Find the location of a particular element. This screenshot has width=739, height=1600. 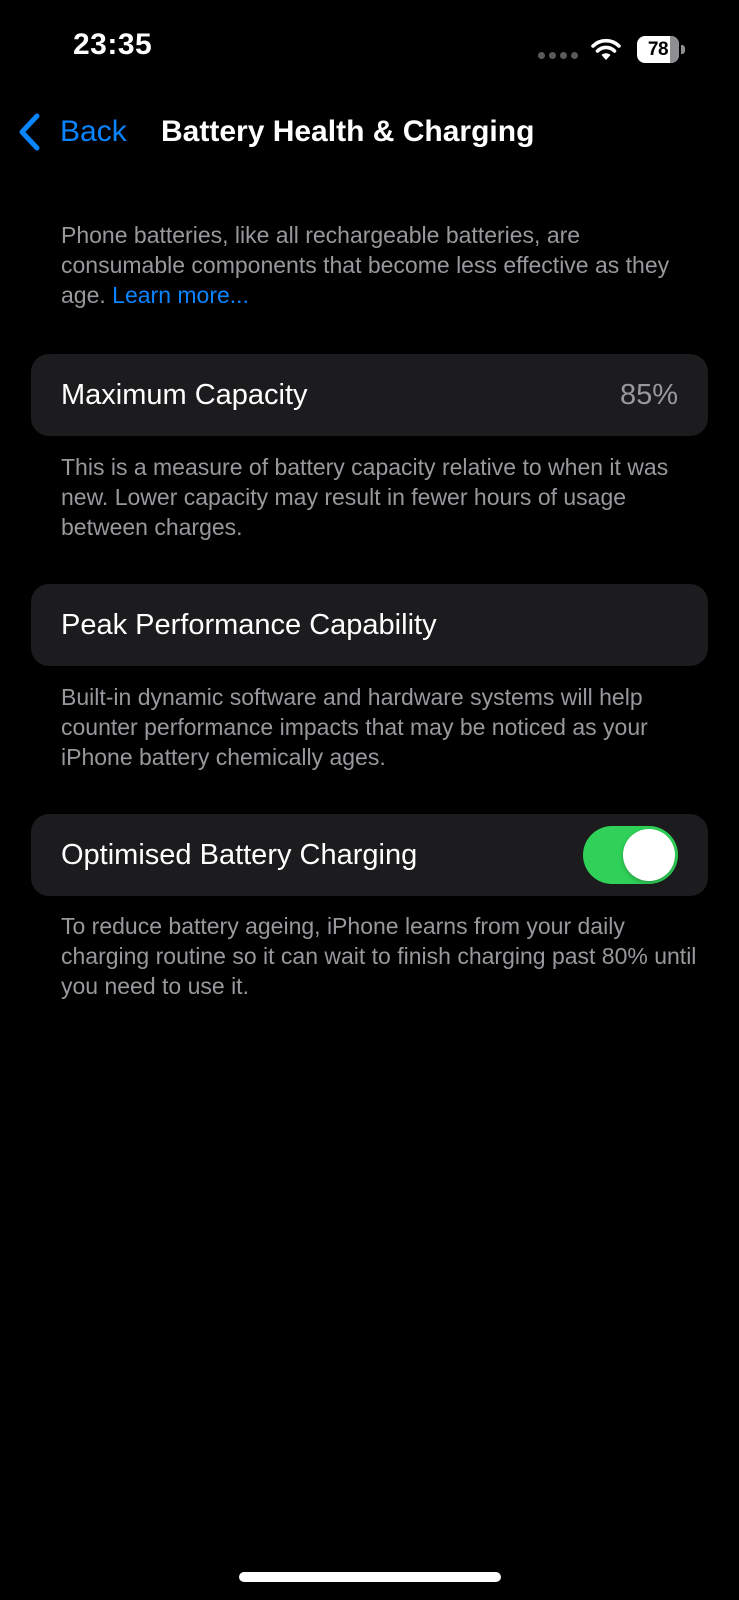

battery-icon: 78 is located at coordinates (661, 49).